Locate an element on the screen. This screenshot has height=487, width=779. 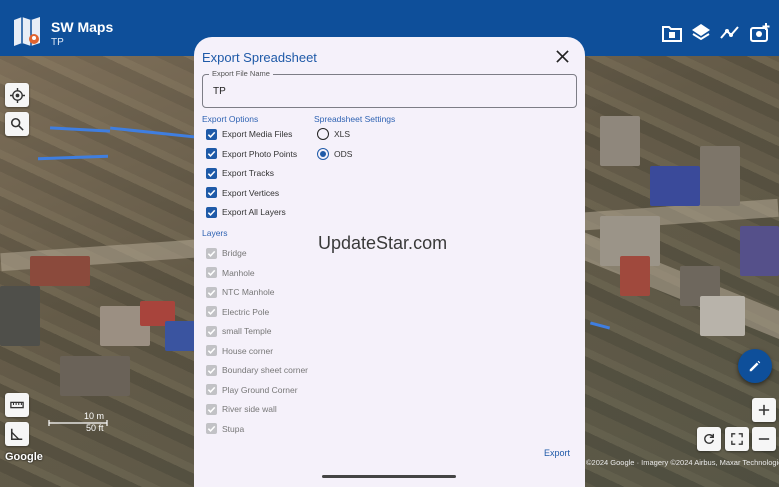
gnss-icon is located at coordinates (730, 33).